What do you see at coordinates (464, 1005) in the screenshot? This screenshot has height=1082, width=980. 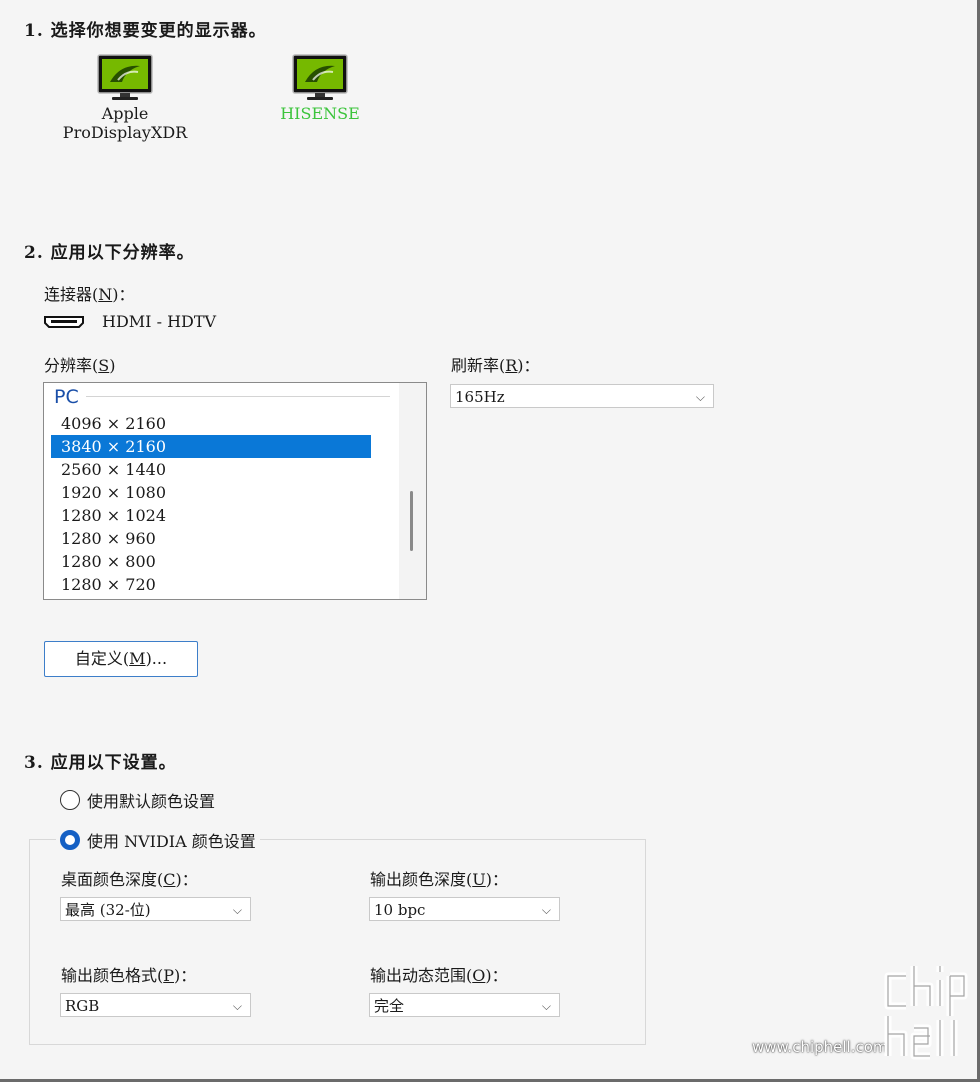 I see `output-dynamic-range-select: 完全 ⌵` at bounding box center [464, 1005].